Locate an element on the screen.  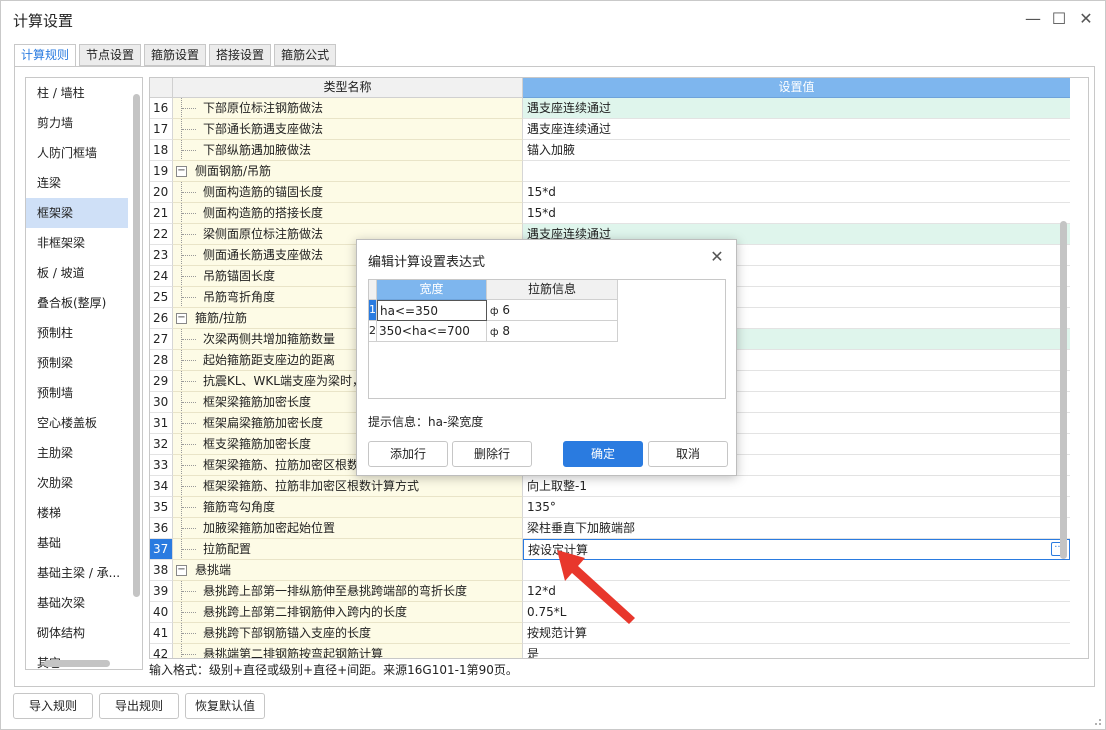
tab-lap-settings: 搭接设置 is located at coordinates (240, 55).